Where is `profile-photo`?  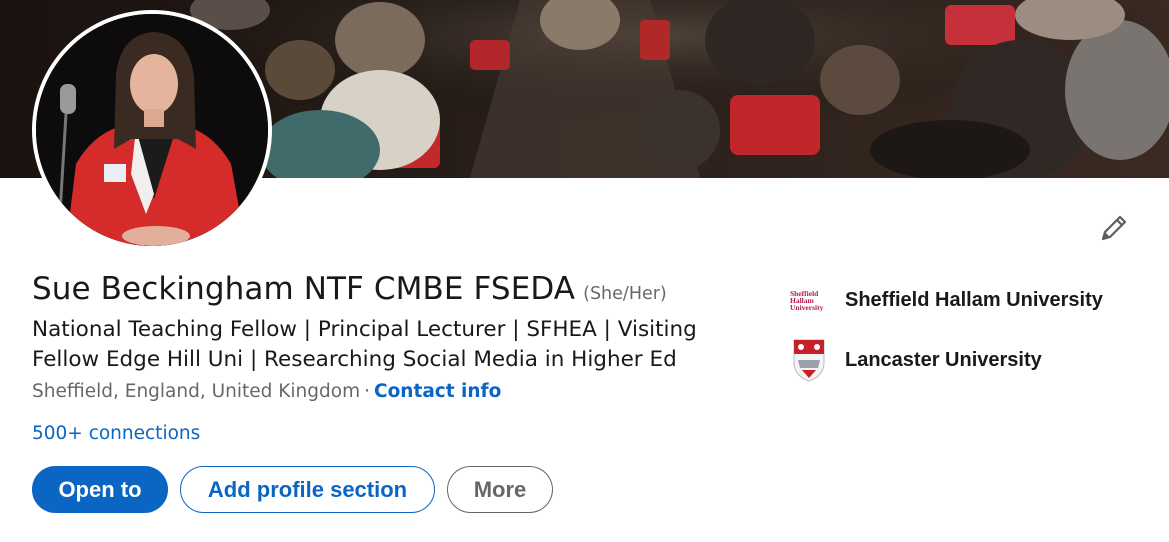 profile-photo is located at coordinates (152, 130).